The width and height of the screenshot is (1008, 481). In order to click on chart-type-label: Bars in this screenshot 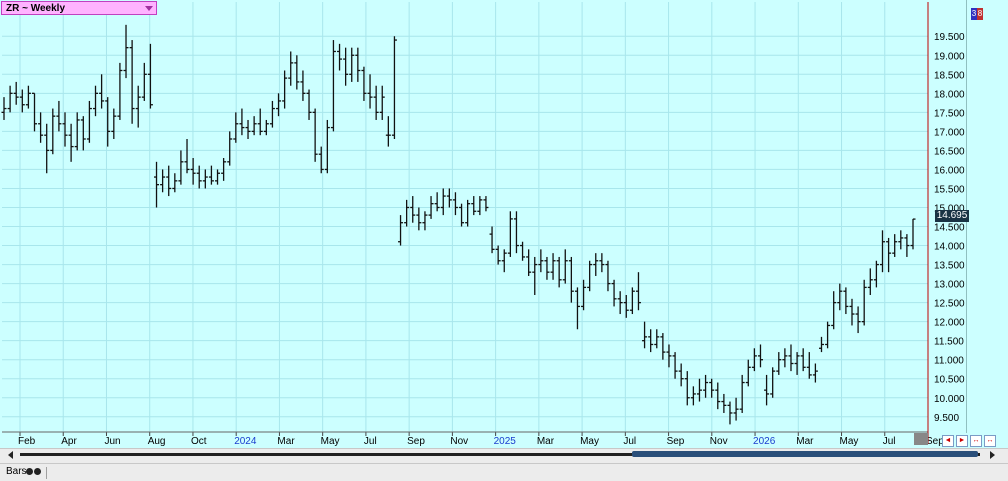, I will do `click(16, 471)`.